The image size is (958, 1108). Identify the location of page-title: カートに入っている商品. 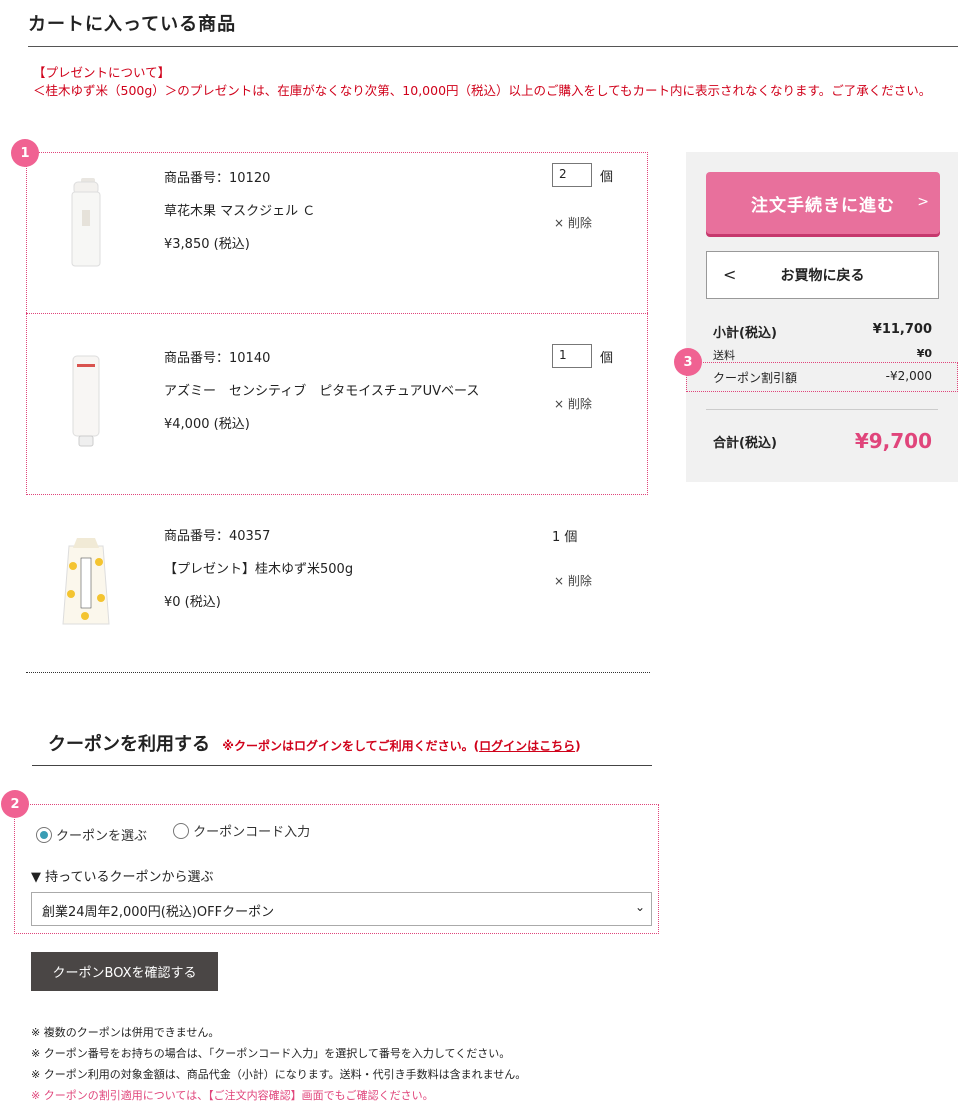
(132, 24).